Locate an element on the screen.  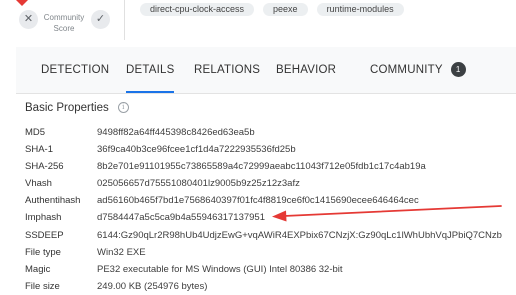
tag-chip: direct-cpu-clock-access is located at coordinates (197, 9).